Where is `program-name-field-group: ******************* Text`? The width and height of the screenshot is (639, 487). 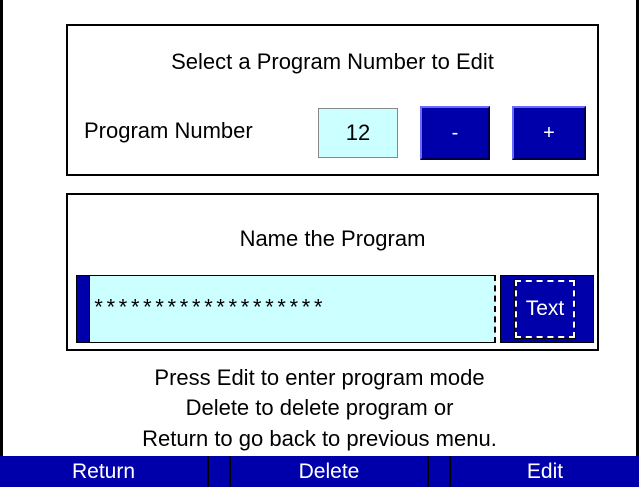
program-name-field-group: ******************* Text is located at coordinates (335, 310).